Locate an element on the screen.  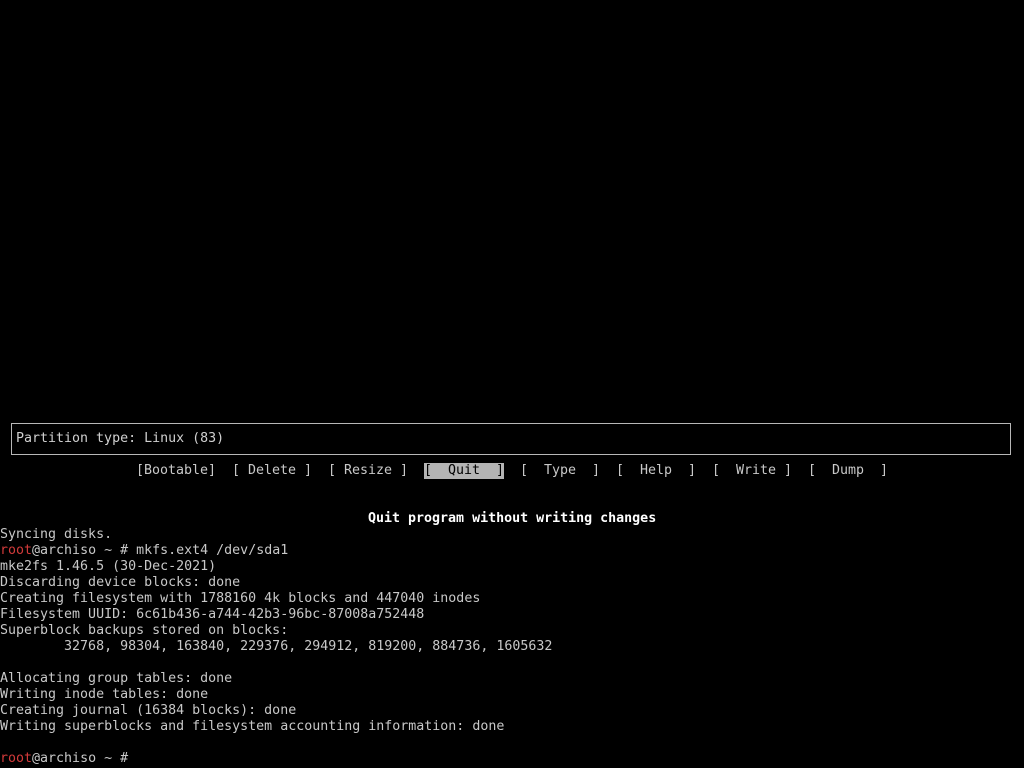
write-button: [ Write ] is located at coordinates (752, 471).